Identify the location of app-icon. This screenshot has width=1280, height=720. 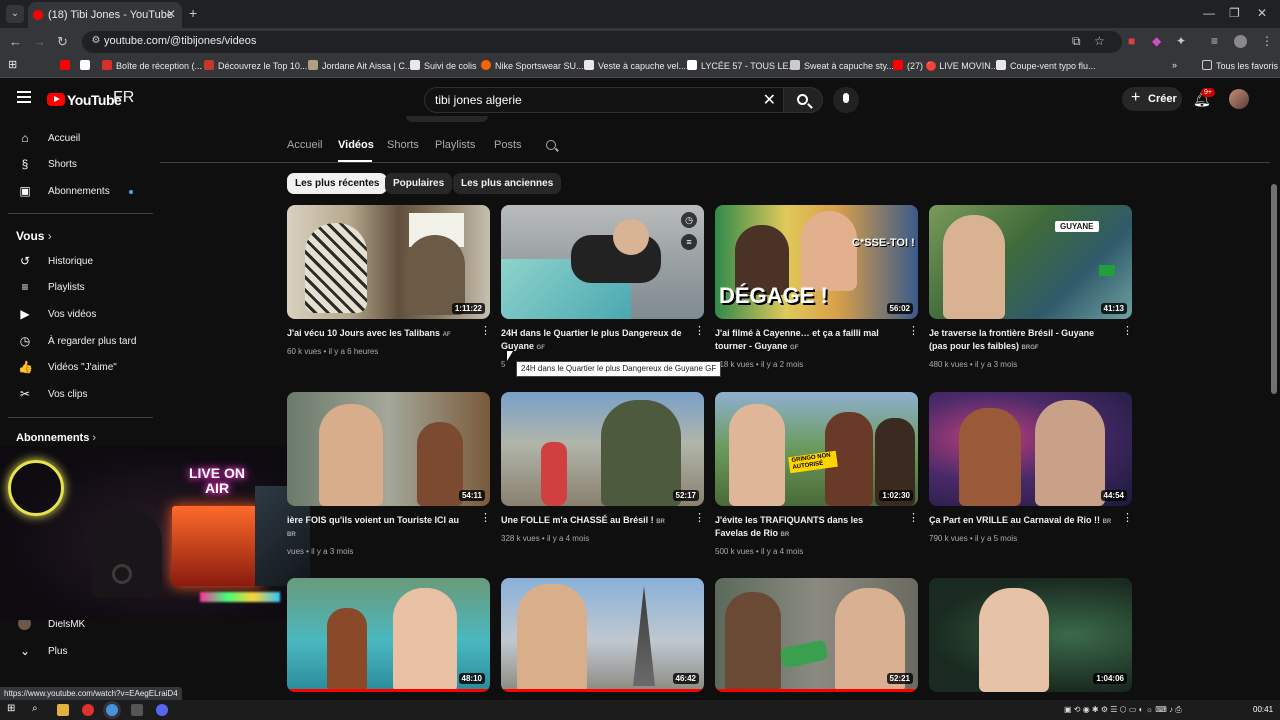
(137, 710).